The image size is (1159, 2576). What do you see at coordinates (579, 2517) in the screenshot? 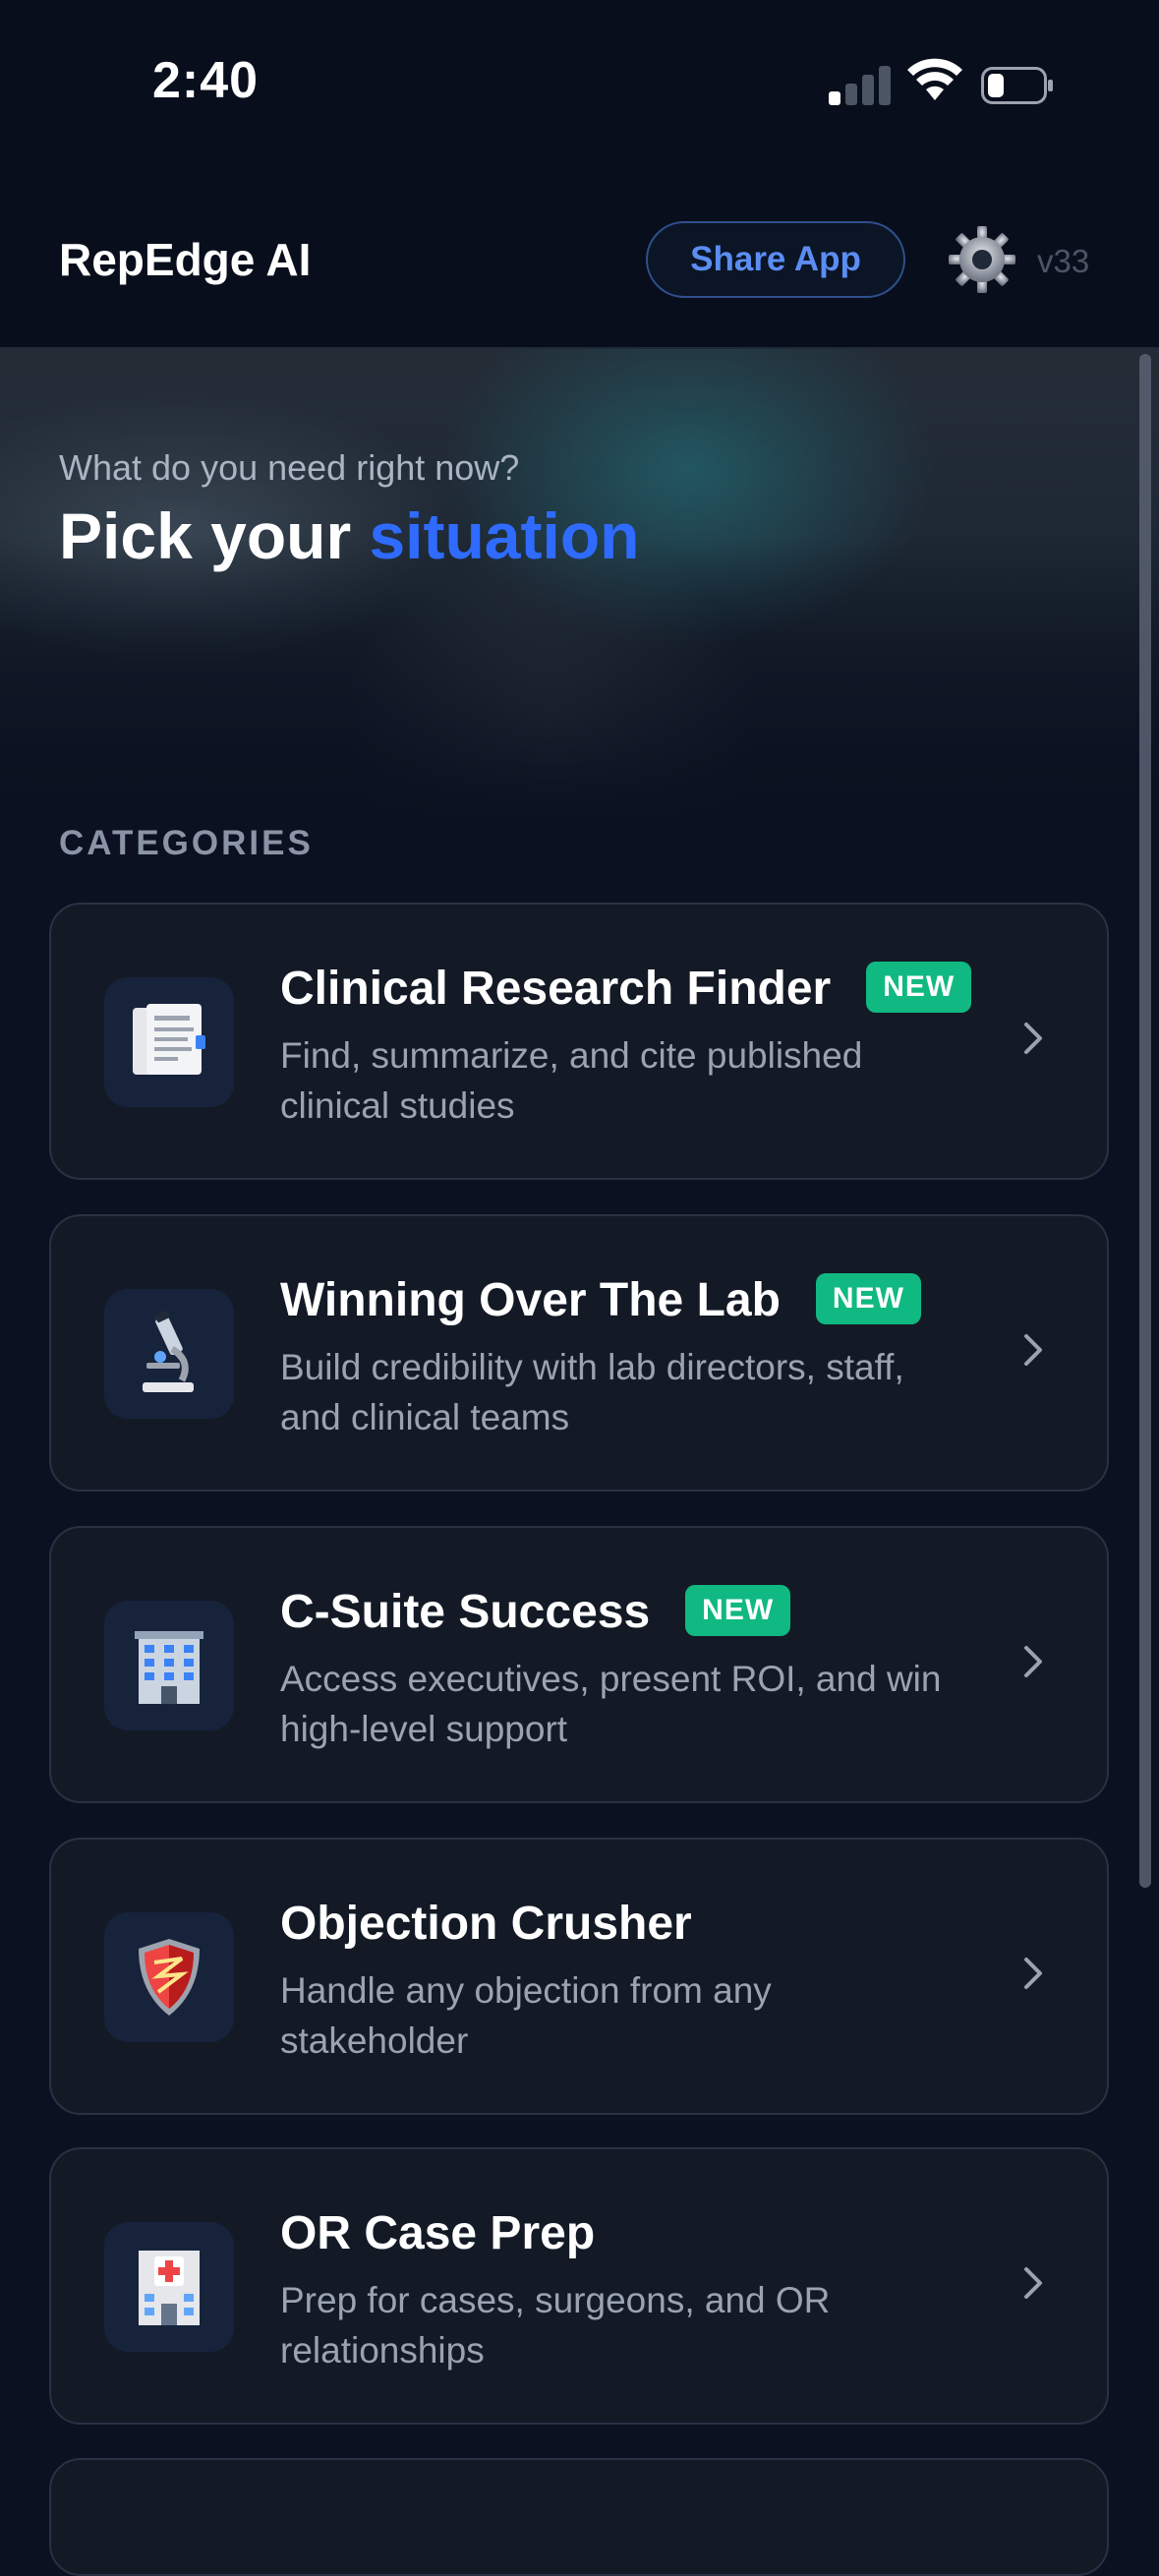
I see `category-card-partial` at bounding box center [579, 2517].